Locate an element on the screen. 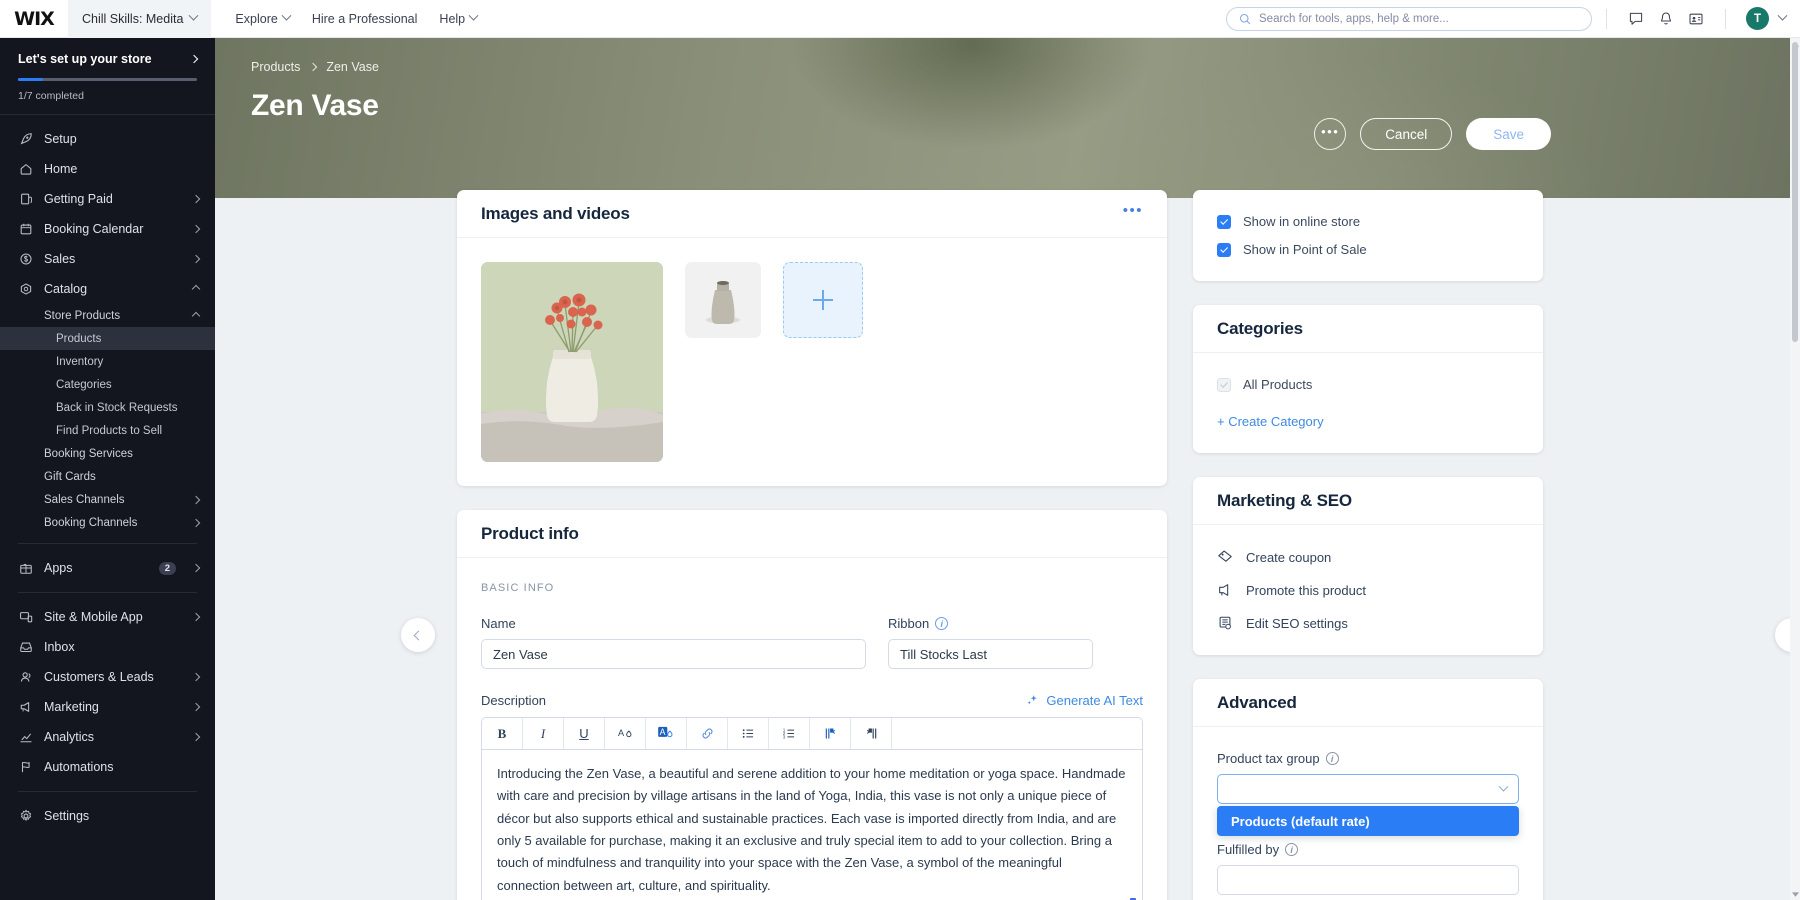 Image resolution: width=1800 pixels, height=900 pixels. tax-option-products-default-rate: Products (default rate) is located at coordinates (1368, 821).